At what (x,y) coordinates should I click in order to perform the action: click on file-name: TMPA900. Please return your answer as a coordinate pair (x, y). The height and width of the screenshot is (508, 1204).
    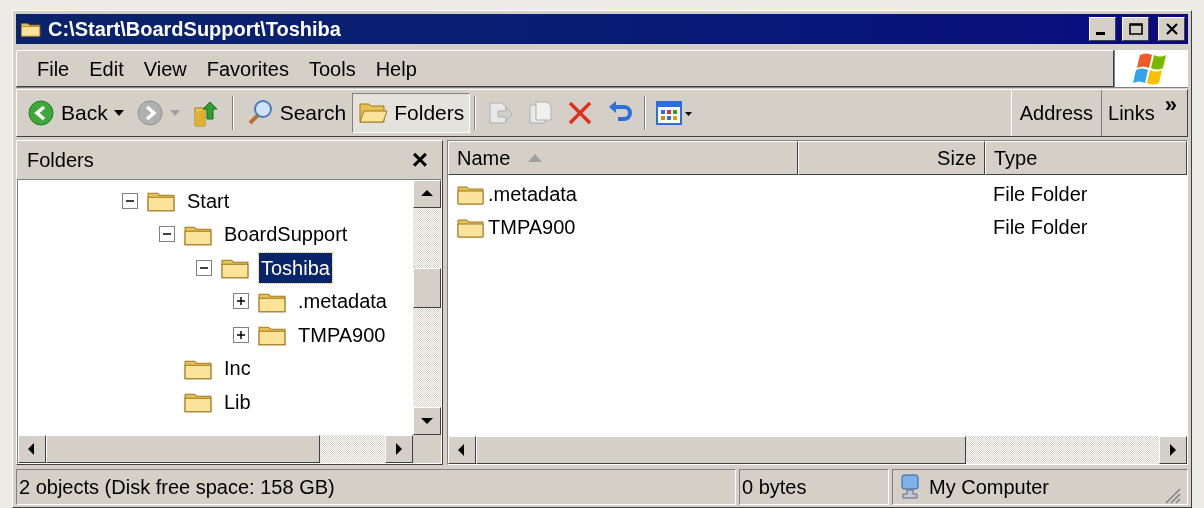
    Looking at the image, I should click on (532, 226).